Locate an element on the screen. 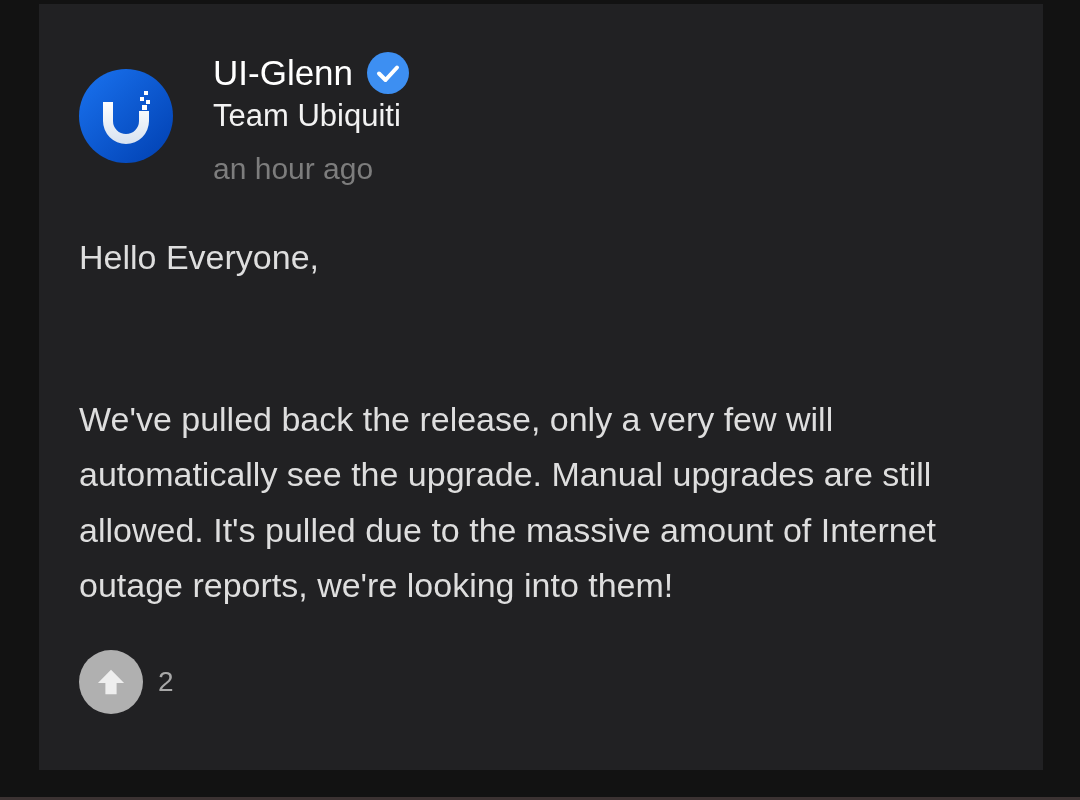  author-name: UI-Glenn is located at coordinates (283, 73).